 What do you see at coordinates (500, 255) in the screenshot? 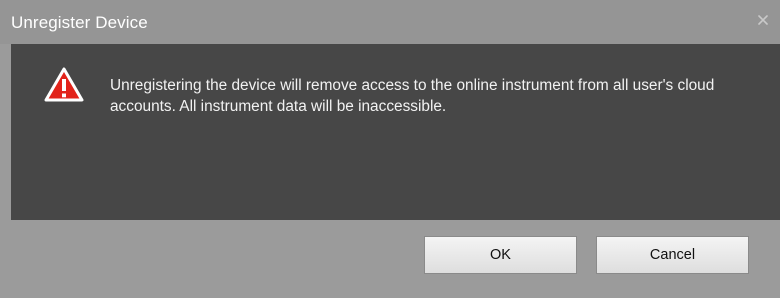
I see `ok-button: OK` at bounding box center [500, 255].